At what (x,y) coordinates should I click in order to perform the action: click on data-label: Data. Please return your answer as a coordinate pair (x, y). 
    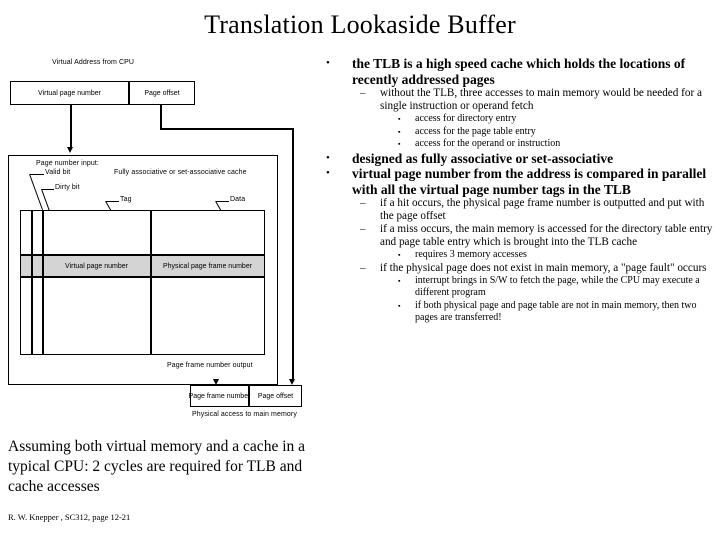
    Looking at the image, I should click on (238, 199).